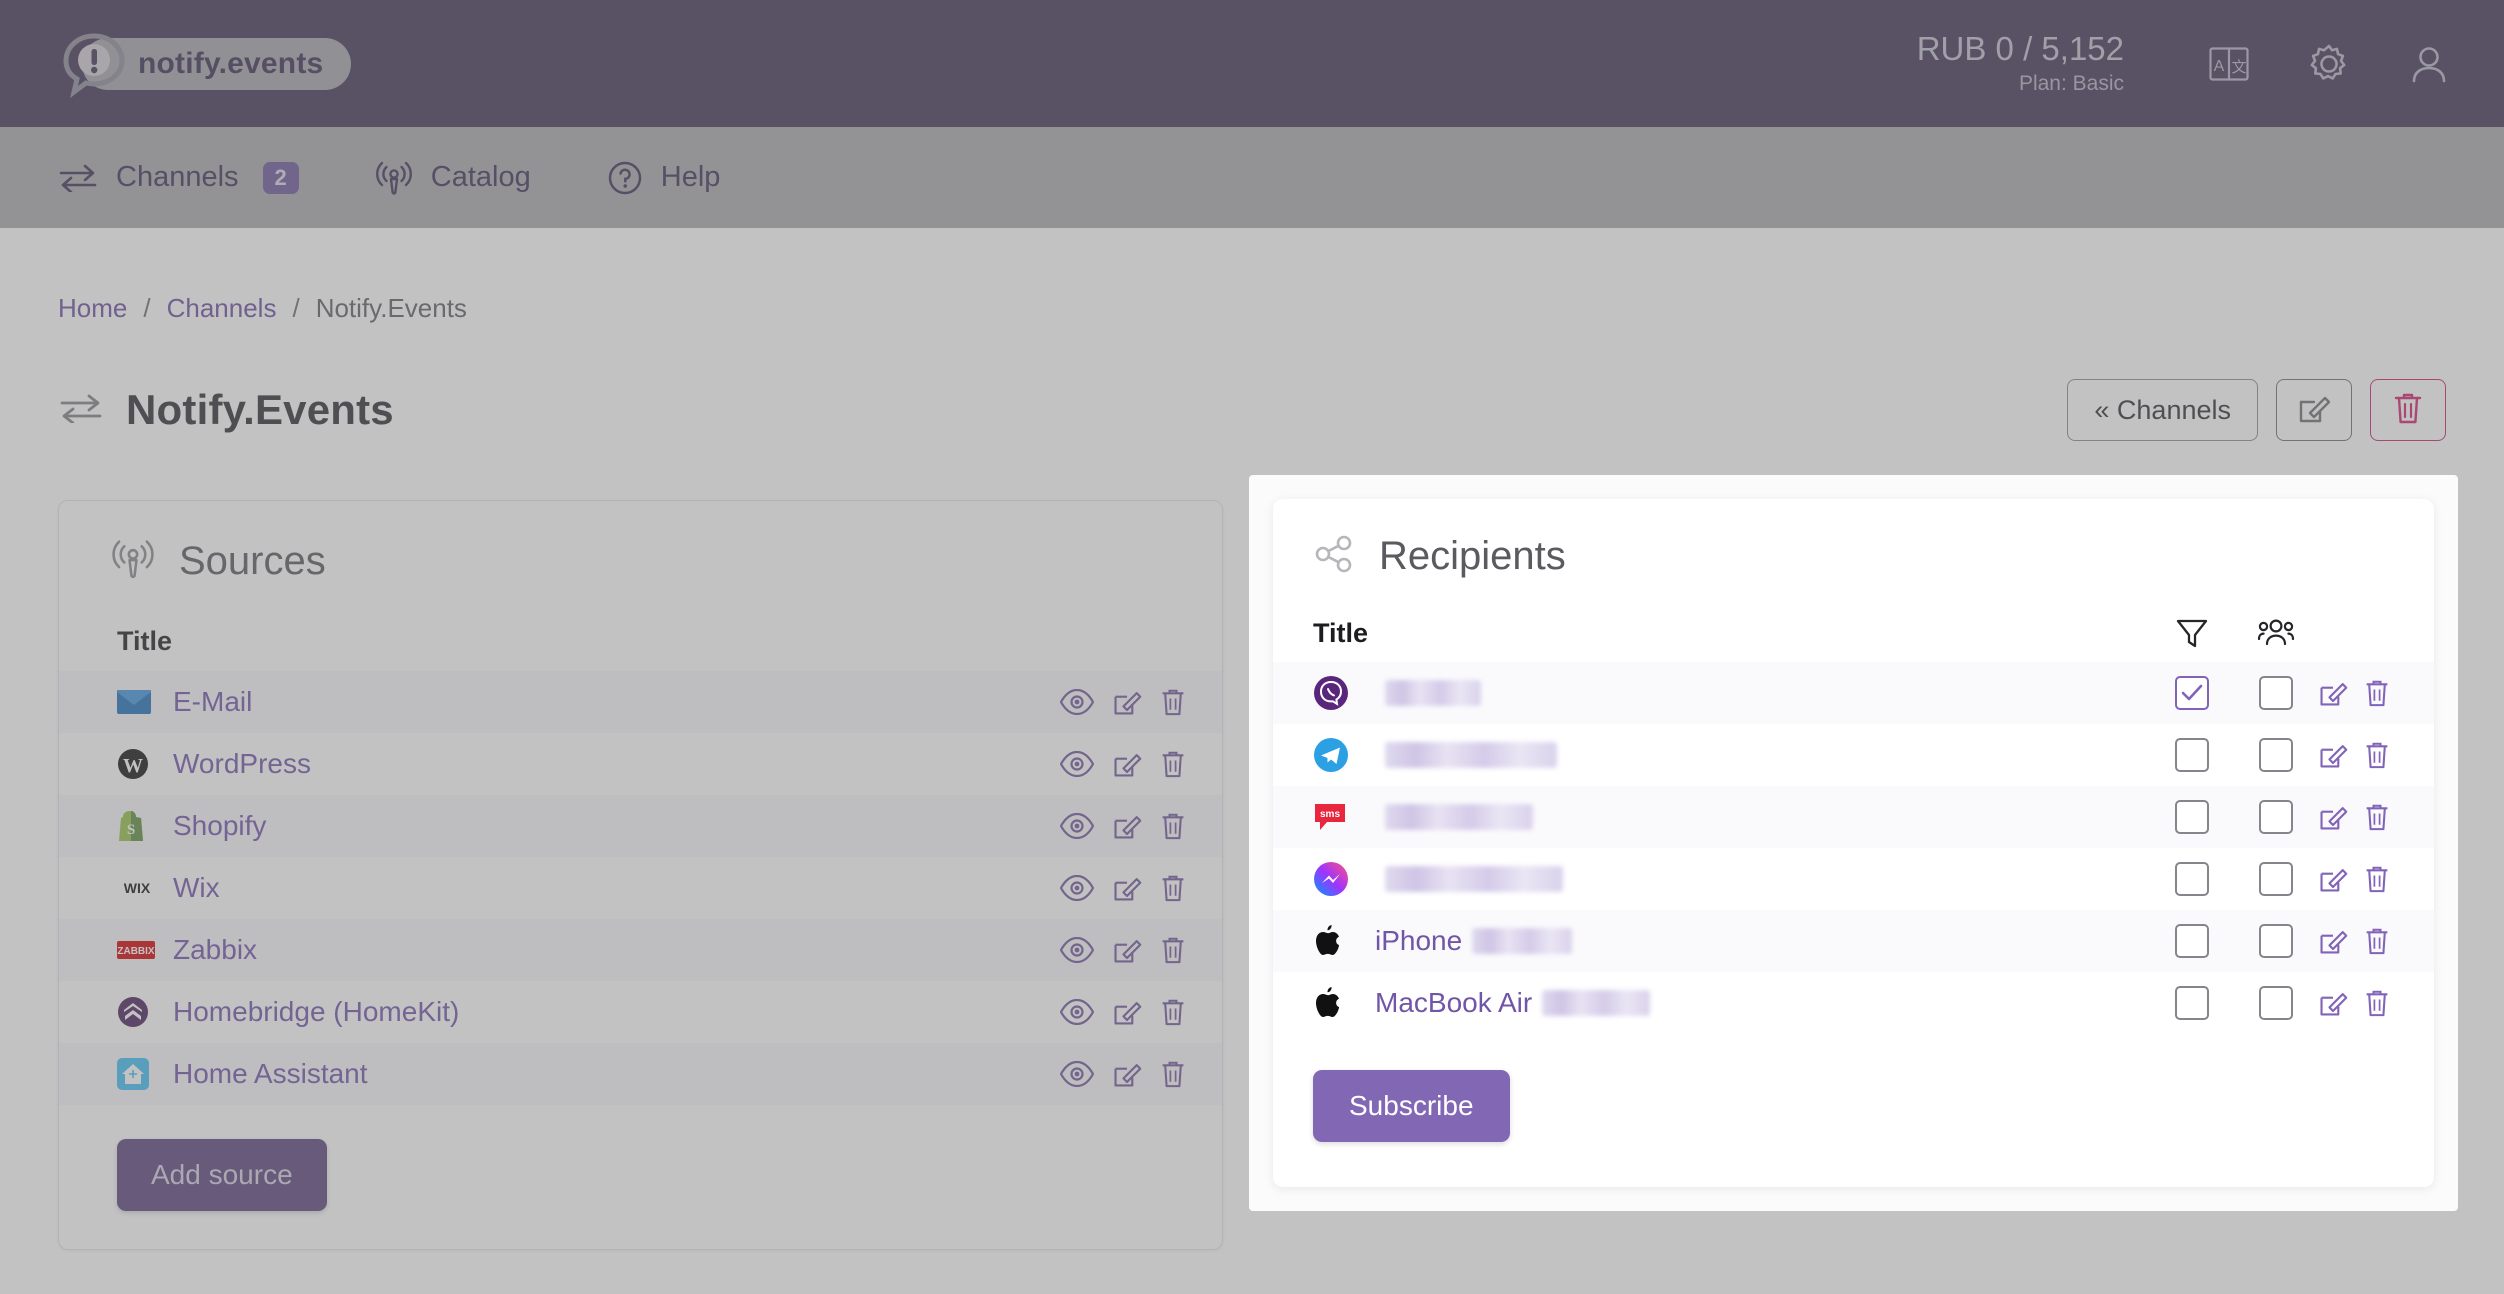  Describe the element at coordinates (222, 308) in the screenshot. I see `breadcrumb-channels: Channels` at that location.